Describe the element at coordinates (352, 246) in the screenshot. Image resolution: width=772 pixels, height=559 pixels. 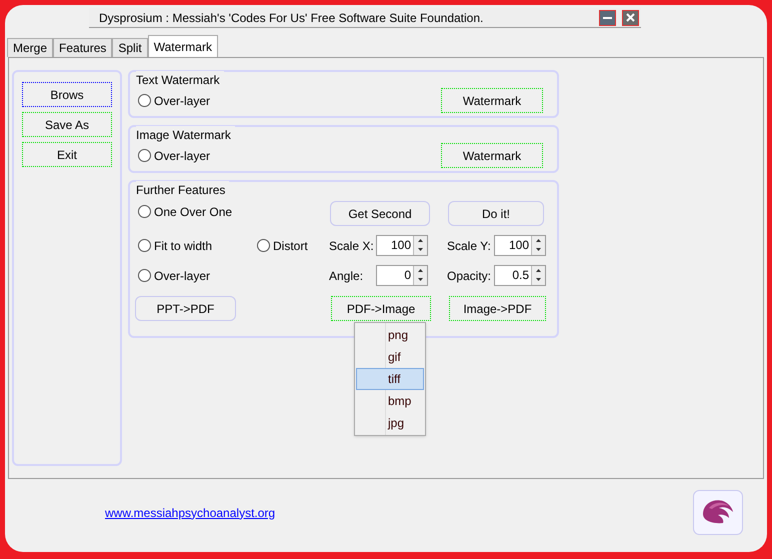
I see `spinner-label: Scale X:` at that location.